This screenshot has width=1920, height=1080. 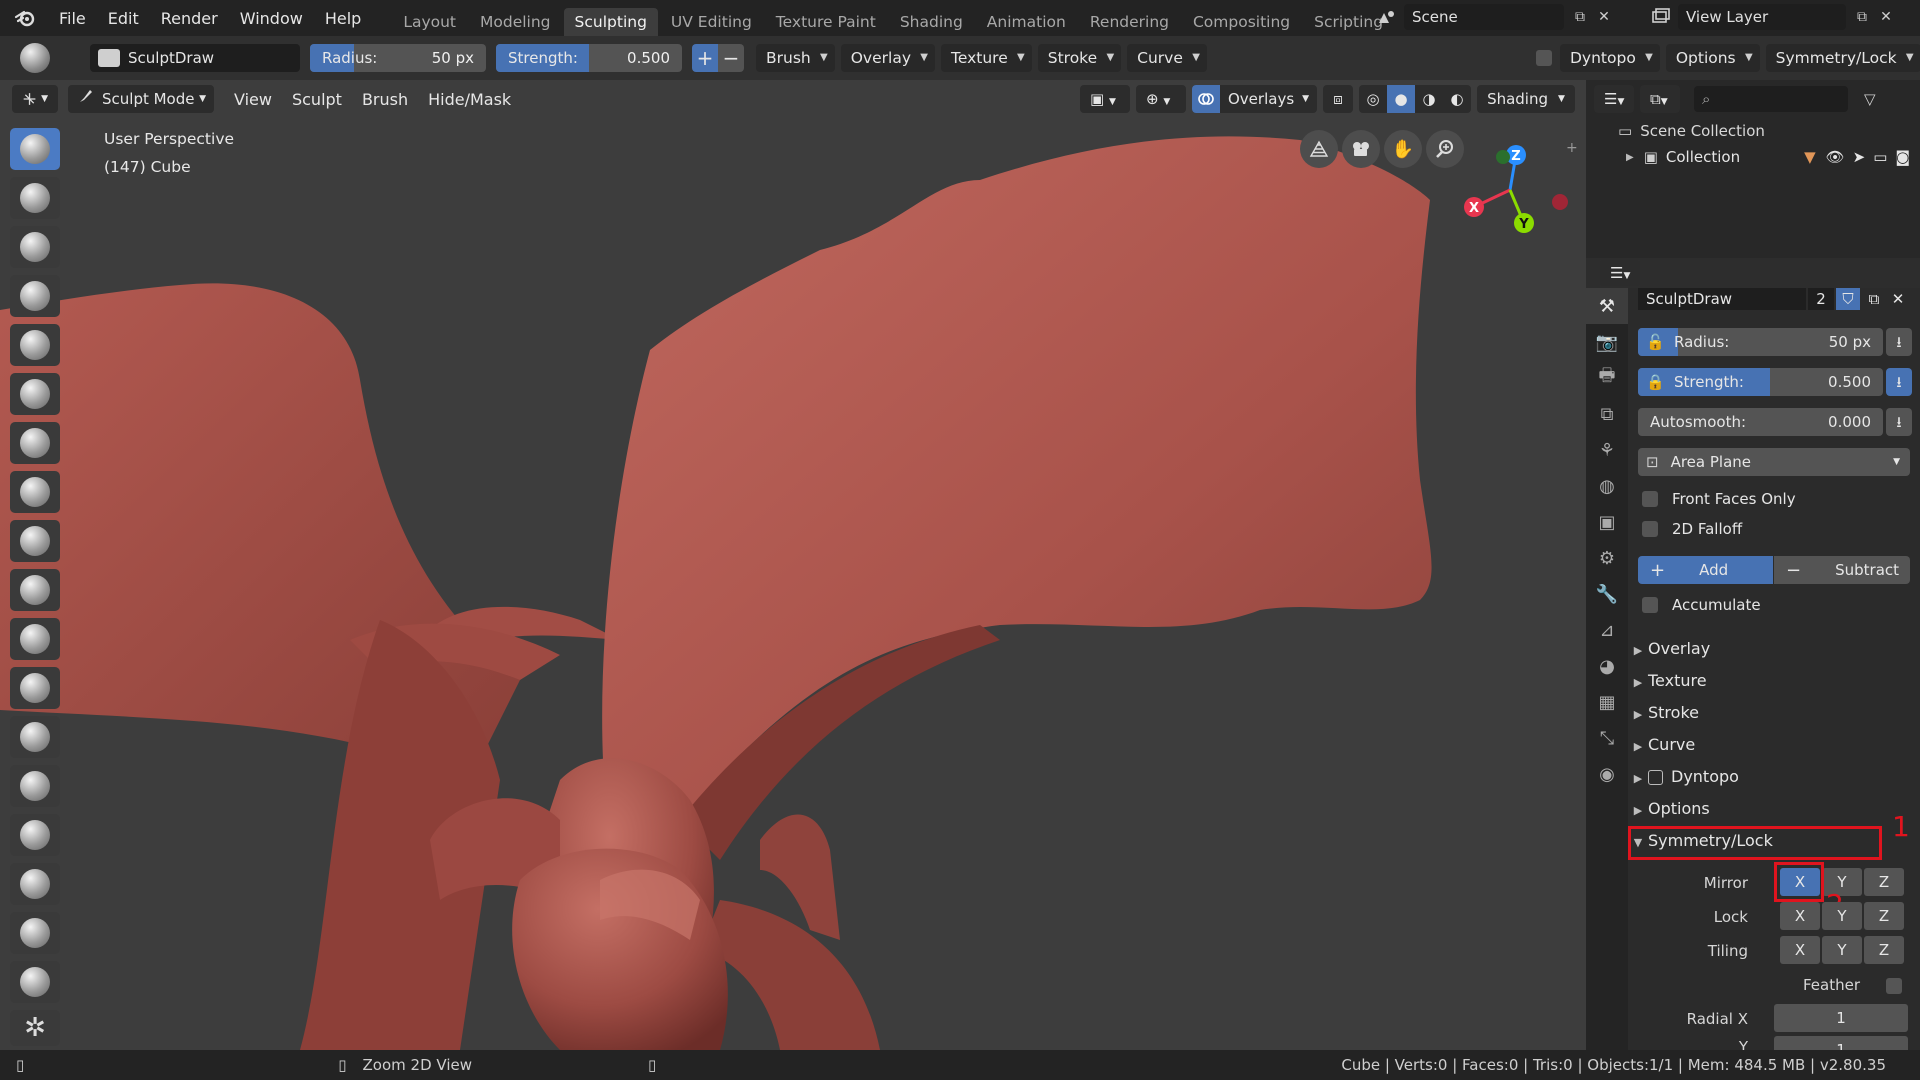 What do you see at coordinates (35, 58) in the screenshot?
I see `active-tool-icon` at bounding box center [35, 58].